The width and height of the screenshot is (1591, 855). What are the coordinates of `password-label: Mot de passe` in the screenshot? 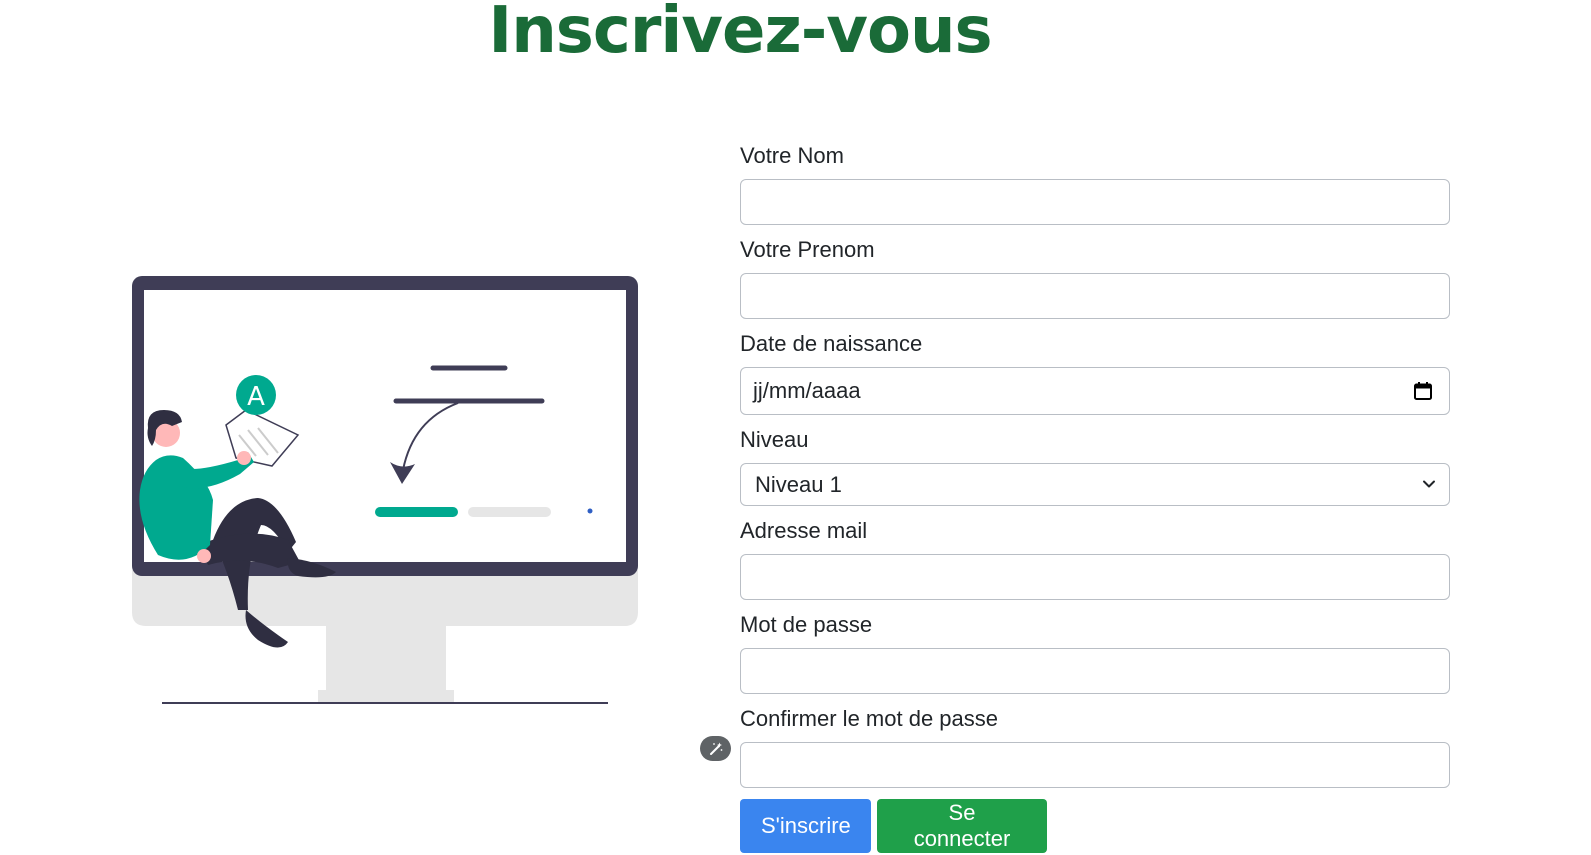 It's located at (806, 624).